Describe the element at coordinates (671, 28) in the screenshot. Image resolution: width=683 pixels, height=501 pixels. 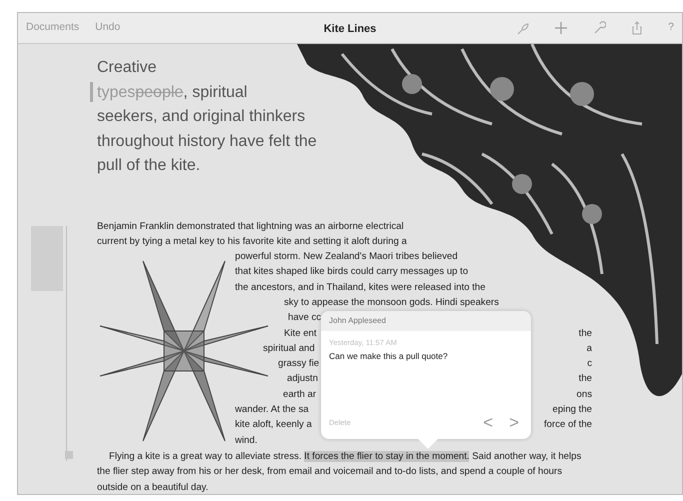
I see `help-button: ?` at that location.